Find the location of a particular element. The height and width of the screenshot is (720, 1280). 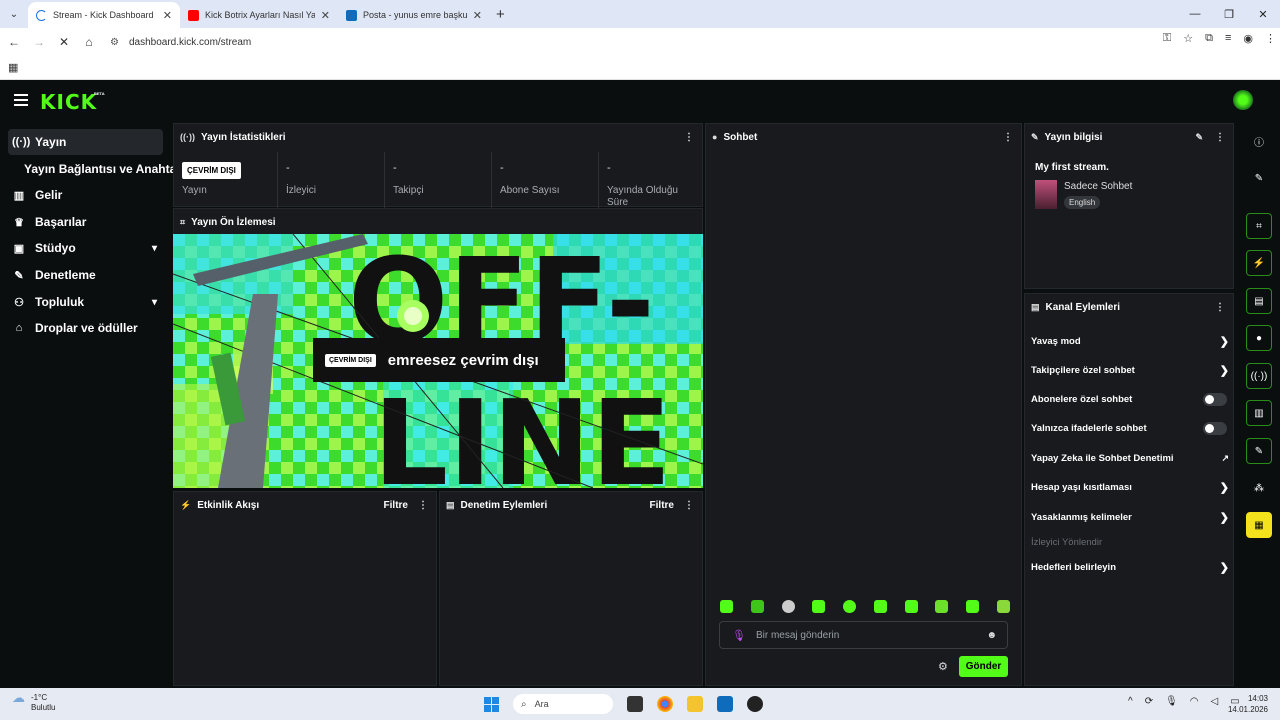

rail-preview-icon: ⌗ is located at coordinates (1259, 226).